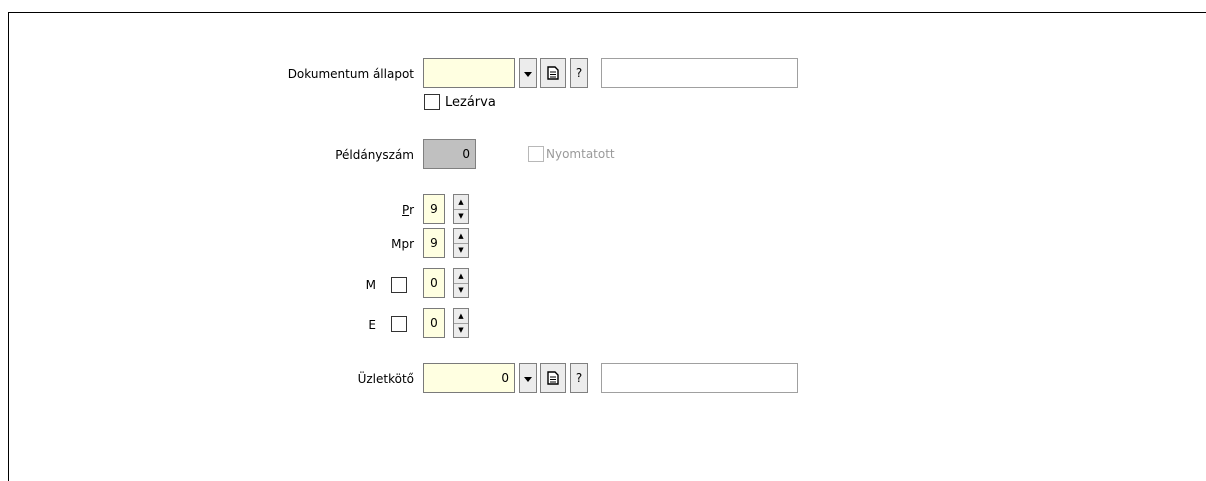 This screenshot has height=481, width=1206. What do you see at coordinates (579, 378) in the screenshot?
I see `uzletkoto-help-button: ?` at bounding box center [579, 378].